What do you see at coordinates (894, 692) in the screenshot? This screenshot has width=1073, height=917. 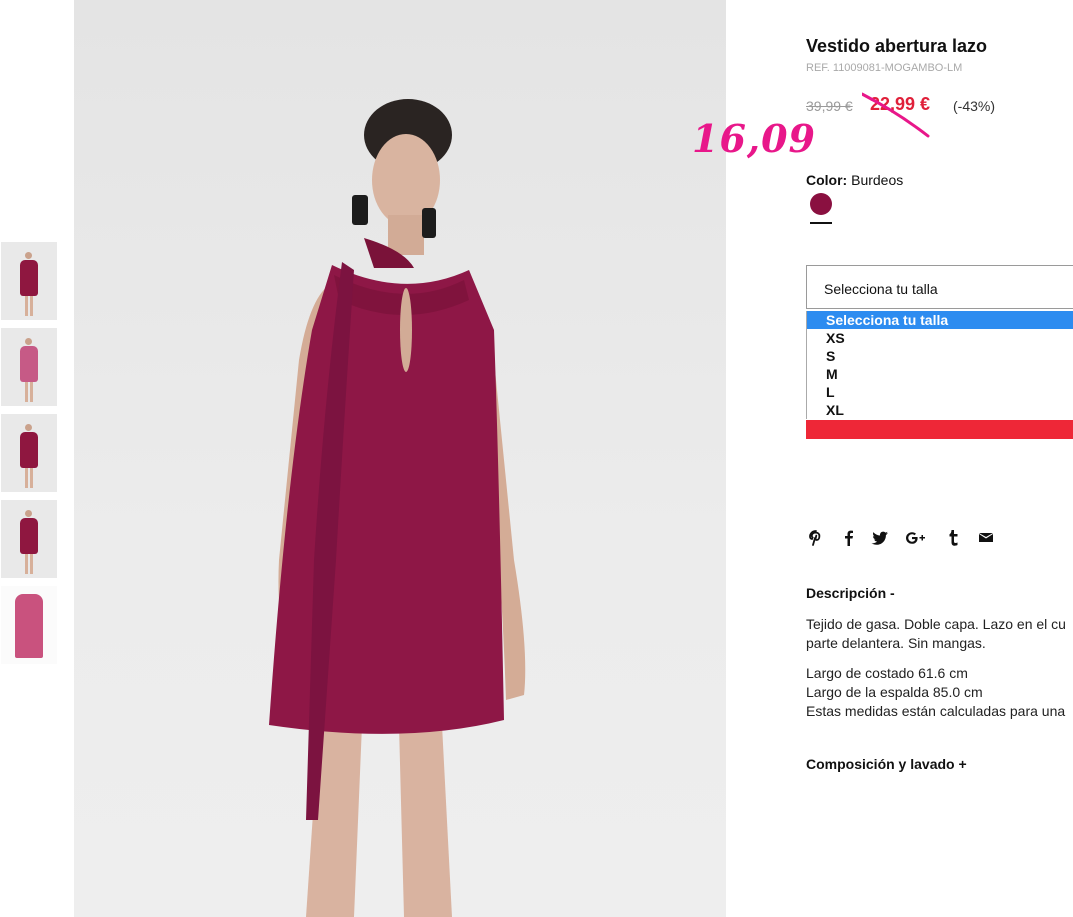 I see `measurement-text: Largo de la espalda 85.0 cm` at bounding box center [894, 692].